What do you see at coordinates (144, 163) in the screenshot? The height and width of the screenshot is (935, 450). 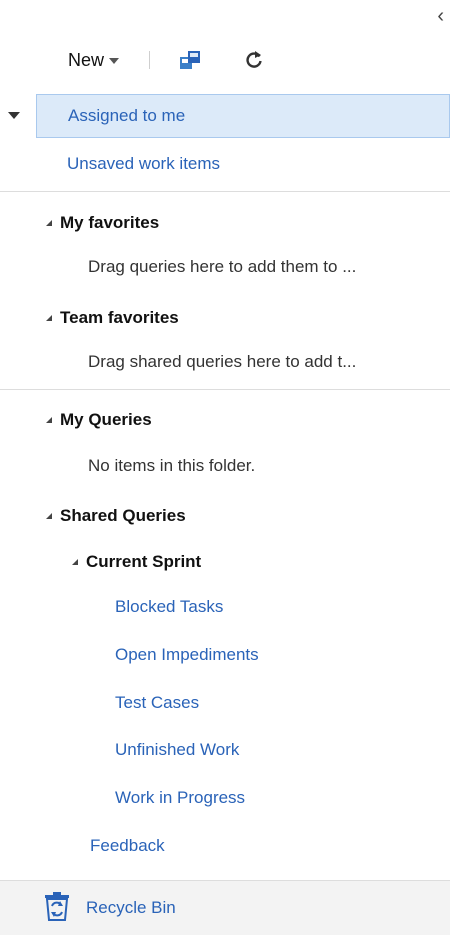 I see `tree-item-label: Unsaved work items` at bounding box center [144, 163].